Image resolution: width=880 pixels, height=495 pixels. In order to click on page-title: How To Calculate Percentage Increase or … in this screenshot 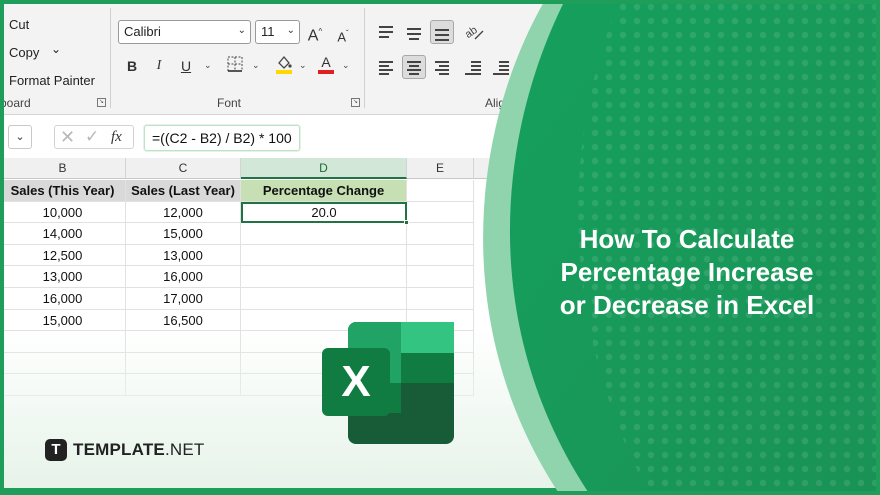, I will do `click(687, 272)`.